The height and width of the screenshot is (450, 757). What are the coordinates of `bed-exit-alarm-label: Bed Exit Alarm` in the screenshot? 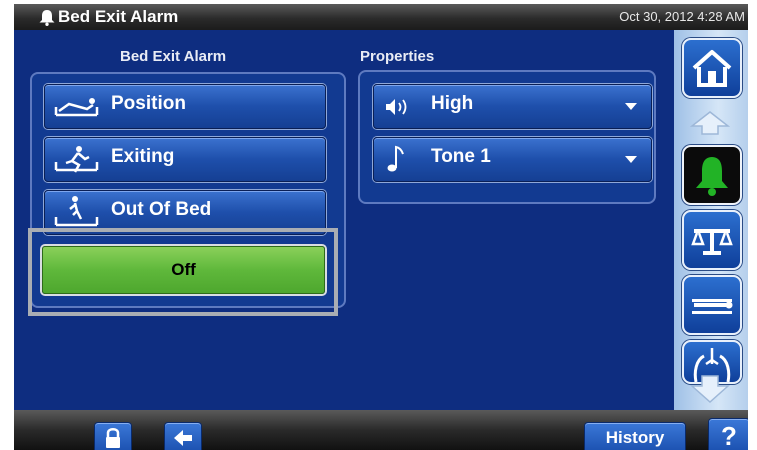 It's located at (173, 56).